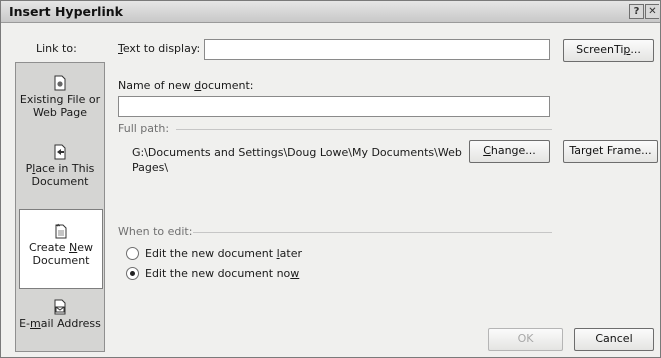  Describe the element at coordinates (155, 231) in the screenshot. I see `when-to-edit-label: When to edit:` at that location.